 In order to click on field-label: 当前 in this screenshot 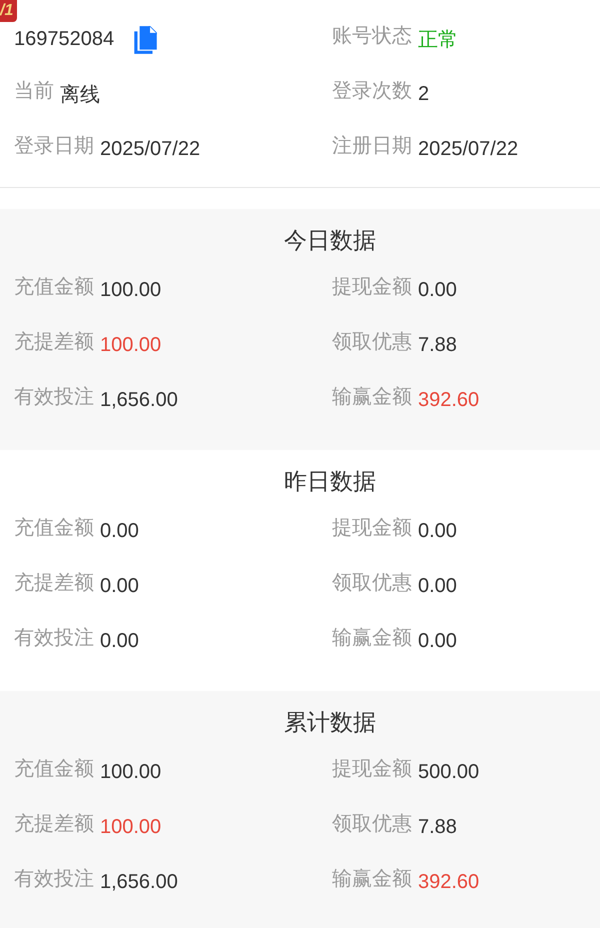, I will do `click(34, 91)`.